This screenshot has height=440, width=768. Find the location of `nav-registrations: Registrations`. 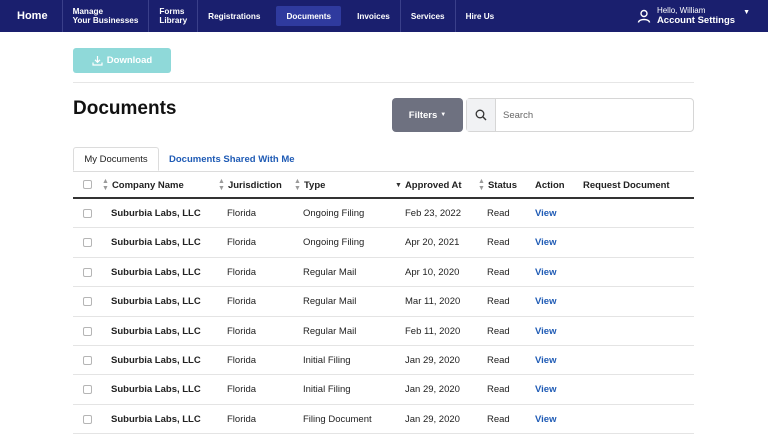

nav-registrations: Registrations is located at coordinates (233, 16).